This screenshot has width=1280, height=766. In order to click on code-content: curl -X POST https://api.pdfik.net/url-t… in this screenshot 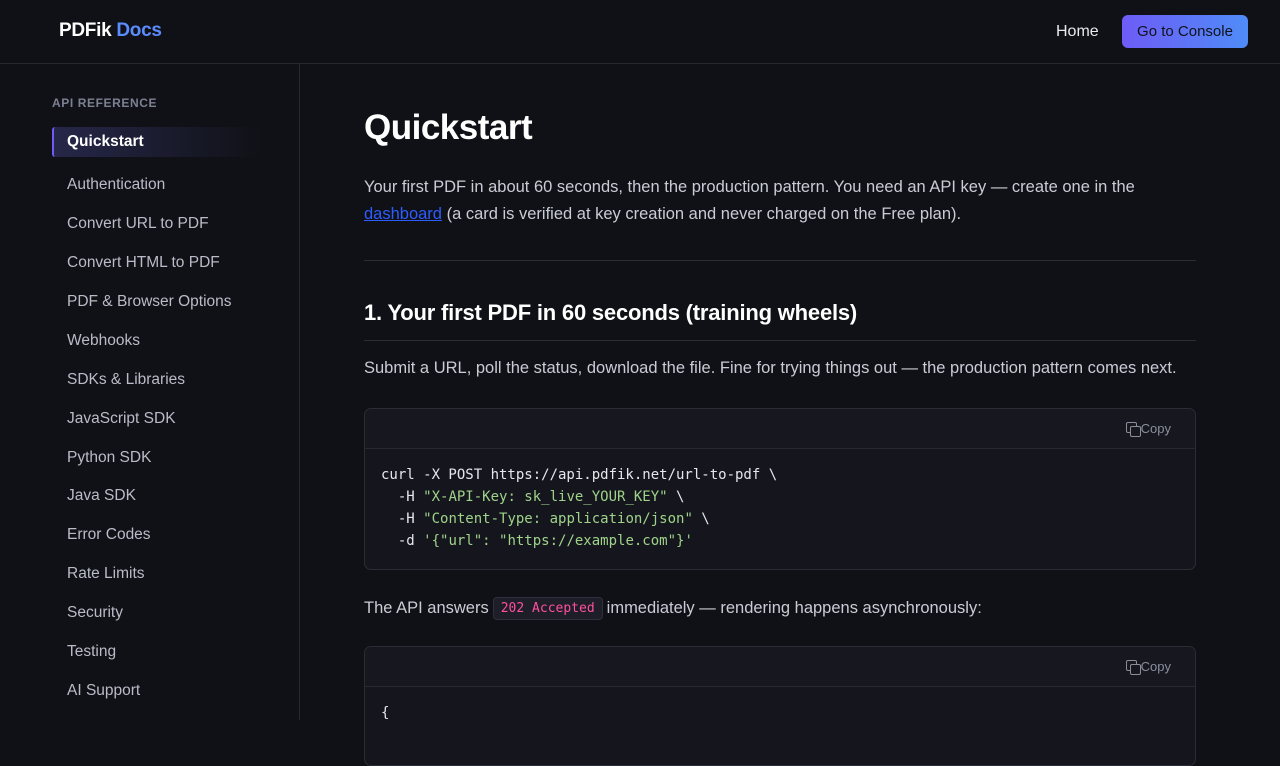, I will do `click(780, 508)`.